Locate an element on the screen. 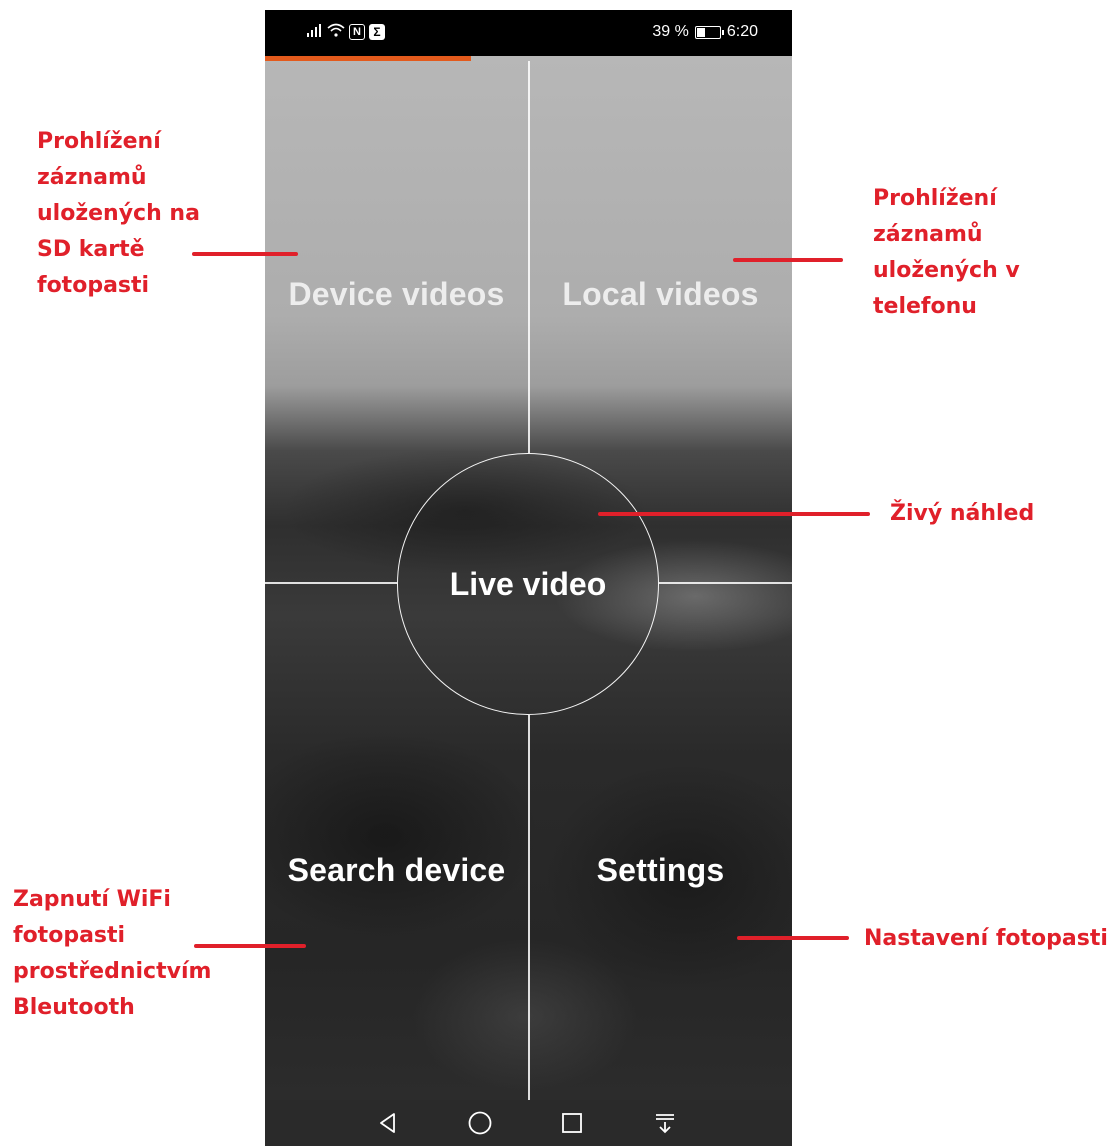  leader-wifi is located at coordinates (250, 946).